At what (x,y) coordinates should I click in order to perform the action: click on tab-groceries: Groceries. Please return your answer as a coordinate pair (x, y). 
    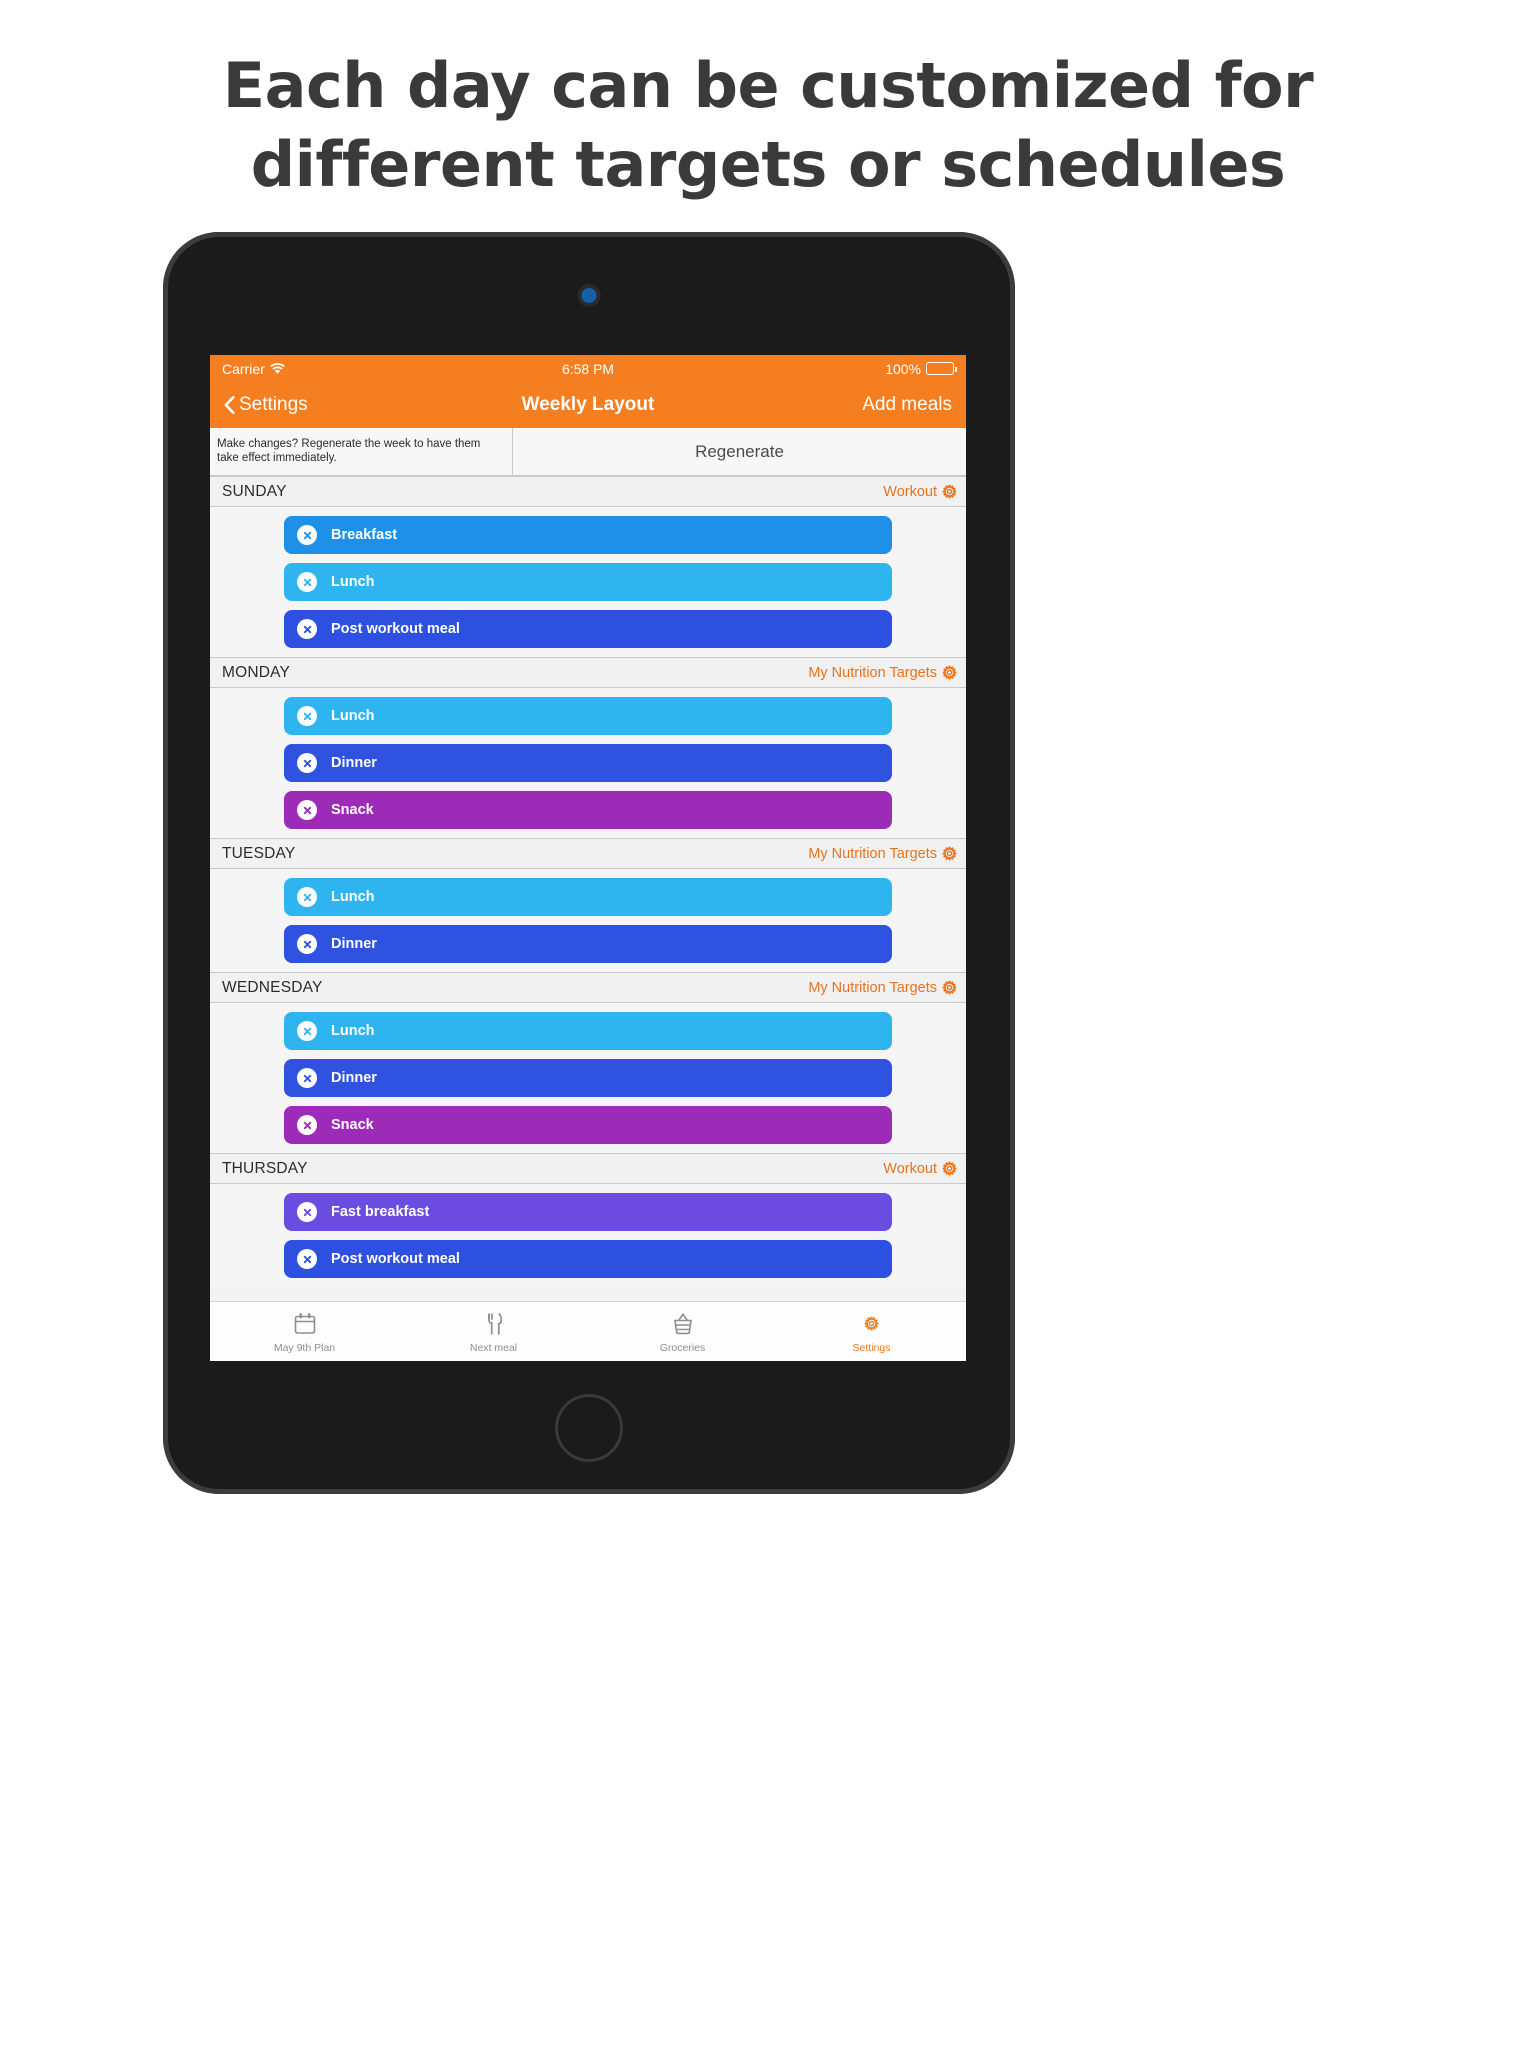
    Looking at the image, I should click on (682, 1332).